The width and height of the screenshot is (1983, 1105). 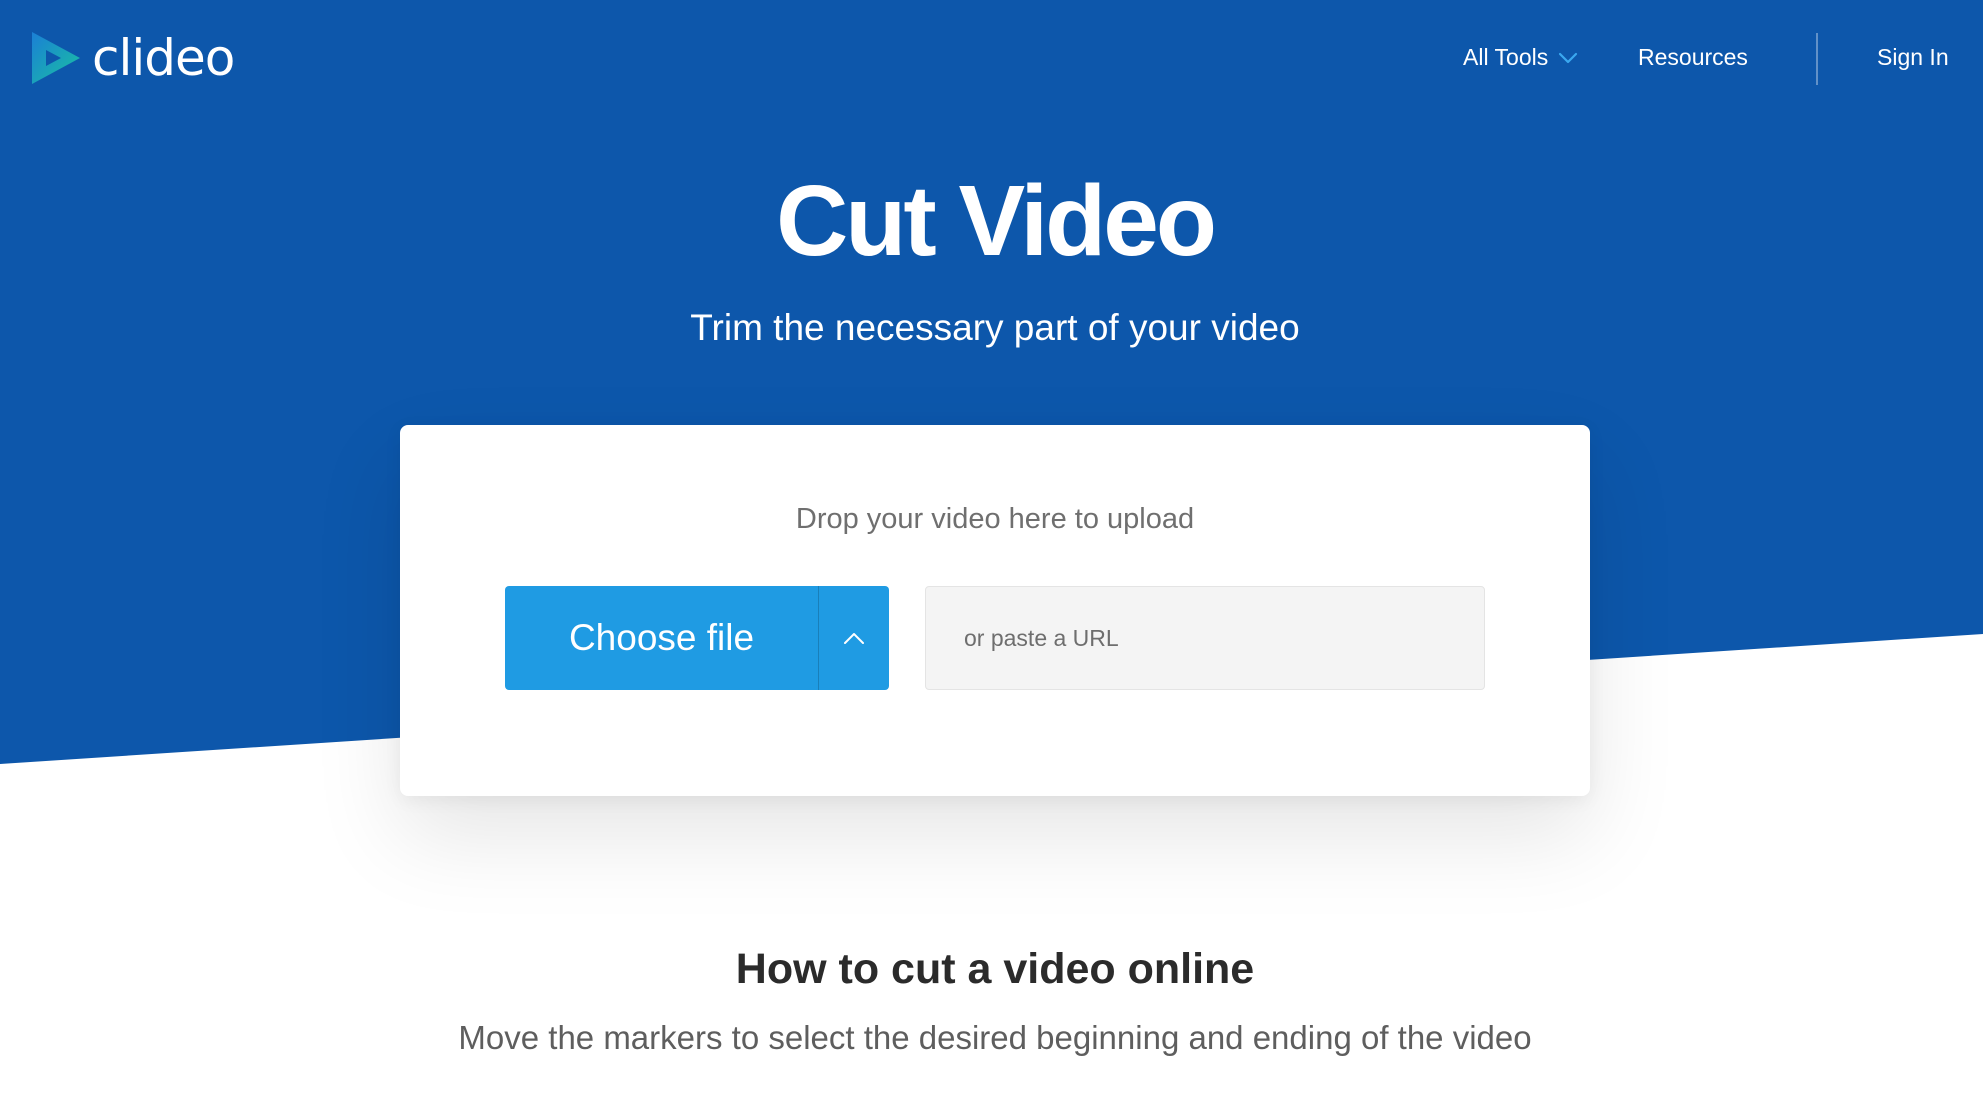 I want to click on howto-heading: How to cut a video online, so click(x=995, y=969).